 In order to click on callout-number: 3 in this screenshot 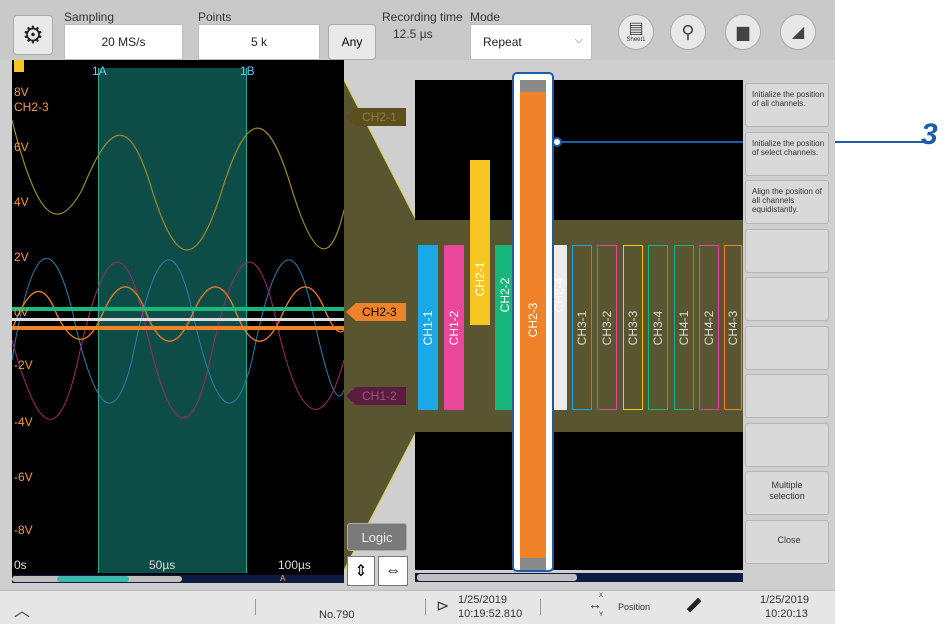, I will do `click(929, 134)`.